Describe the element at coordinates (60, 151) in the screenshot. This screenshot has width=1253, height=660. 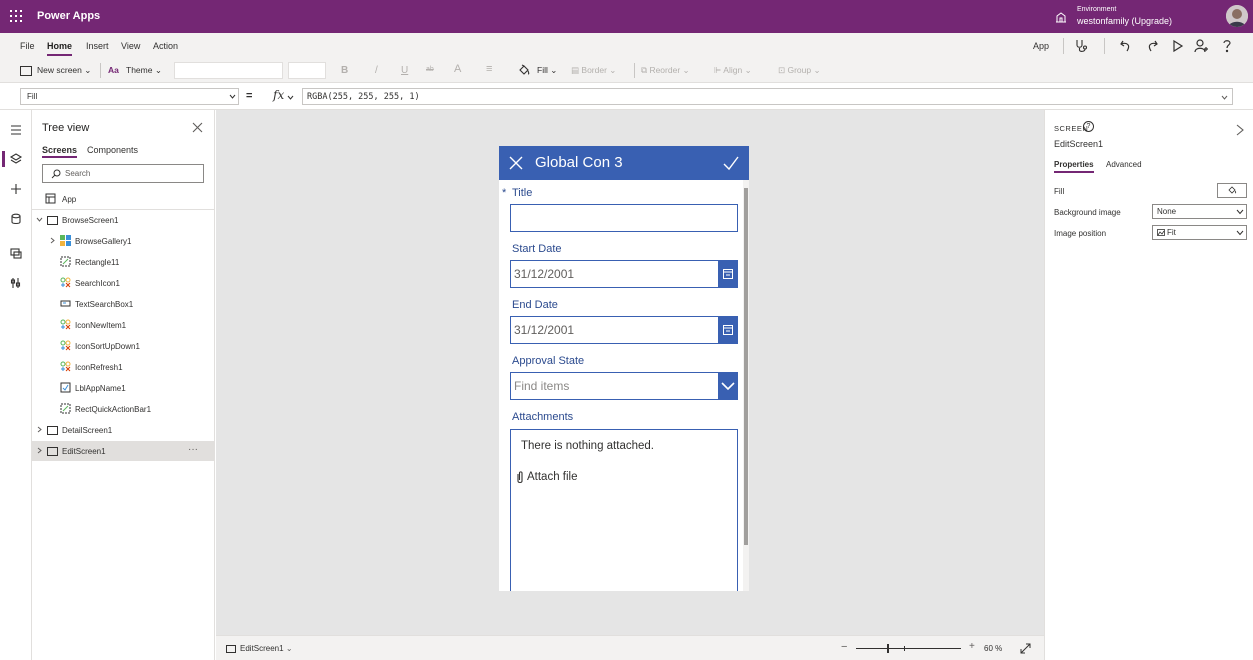
I see `tab-screens: Screens` at that location.